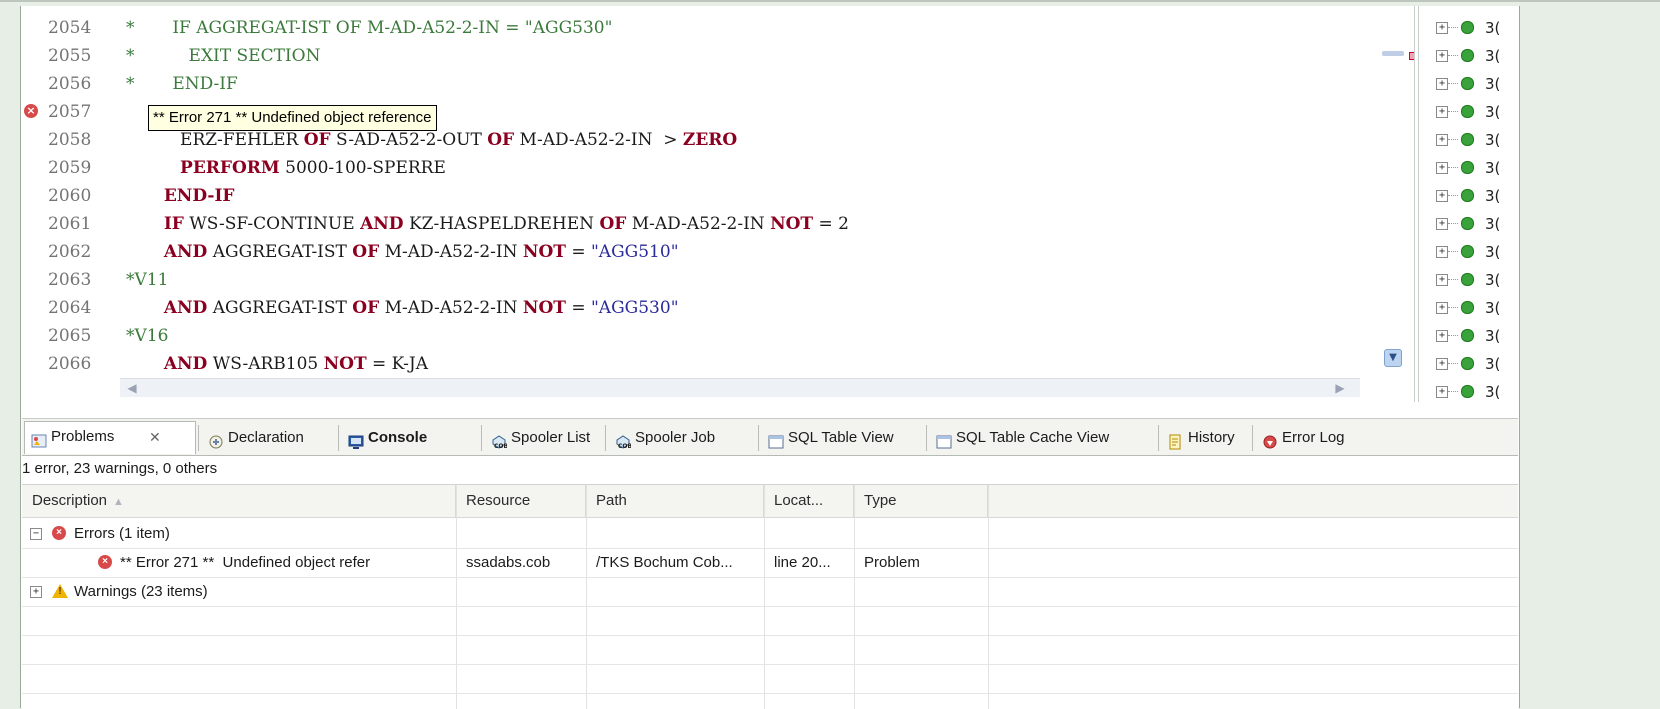 The height and width of the screenshot is (709, 1660). I want to click on tab-sql-table-view: SQL Table View, so click(843, 438).